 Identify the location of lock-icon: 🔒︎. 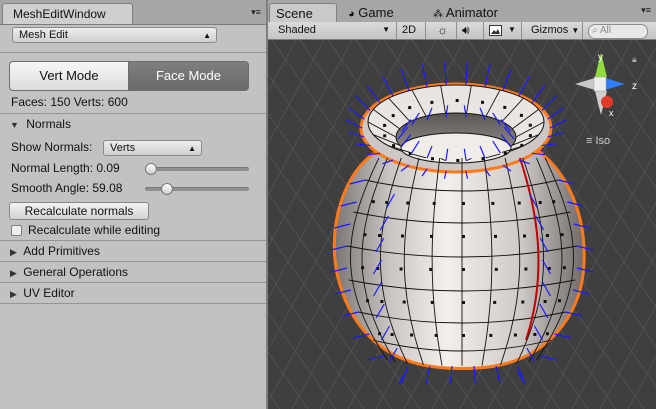
(634, 59).